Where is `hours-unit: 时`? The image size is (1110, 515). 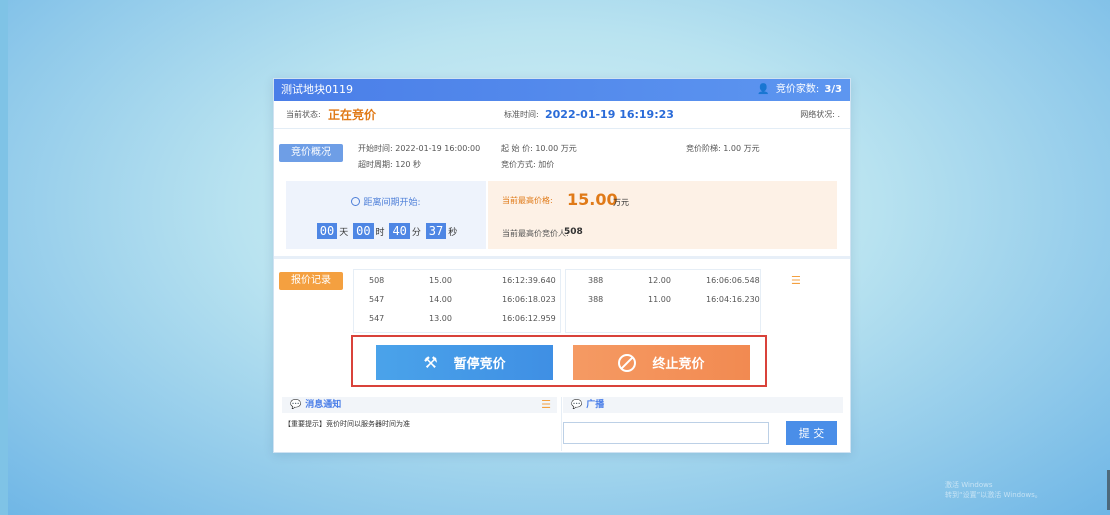 hours-unit: 时 is located at coordinates (380, 233).